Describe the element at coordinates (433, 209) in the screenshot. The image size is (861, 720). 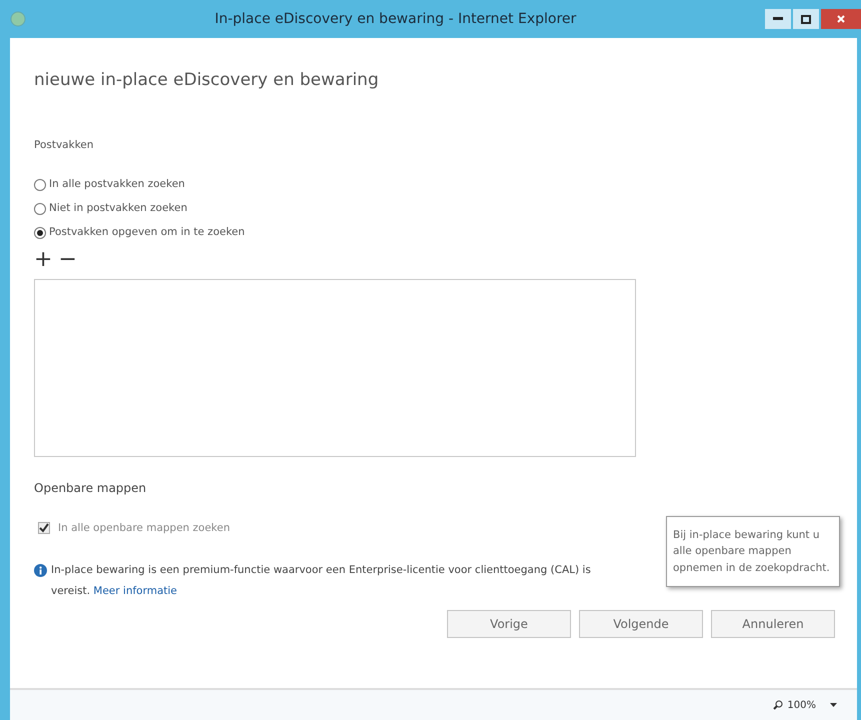
I see `radio-option: Niet in postvakken zoeken` at that location.